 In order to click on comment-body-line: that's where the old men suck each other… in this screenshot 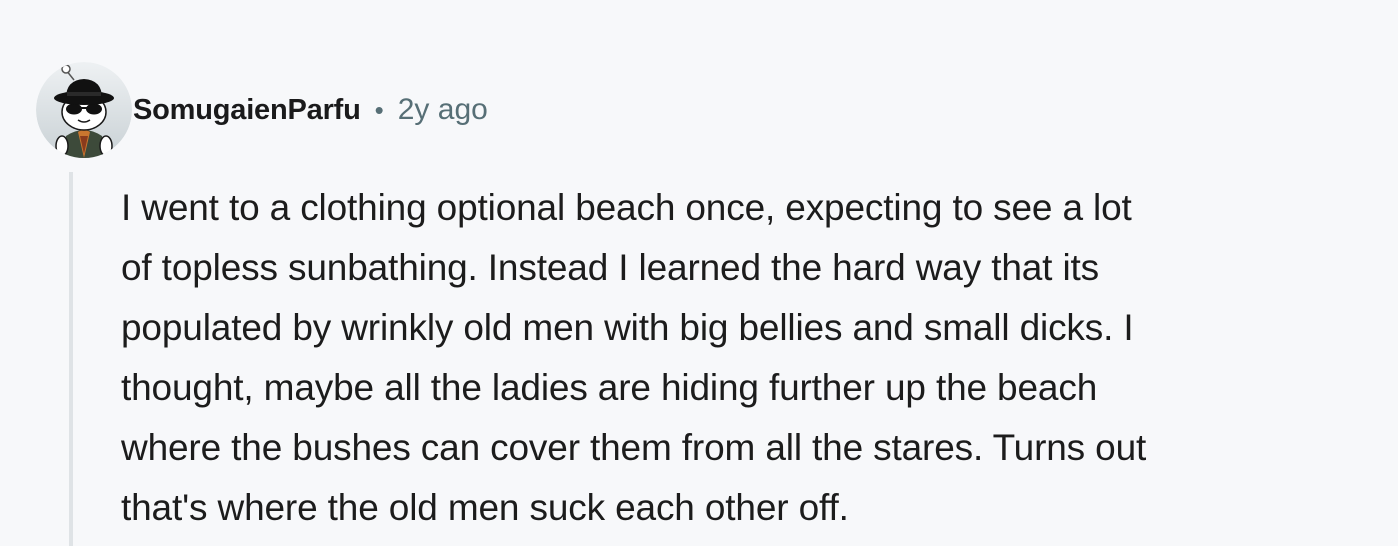, I will do `click(485, 507)`.